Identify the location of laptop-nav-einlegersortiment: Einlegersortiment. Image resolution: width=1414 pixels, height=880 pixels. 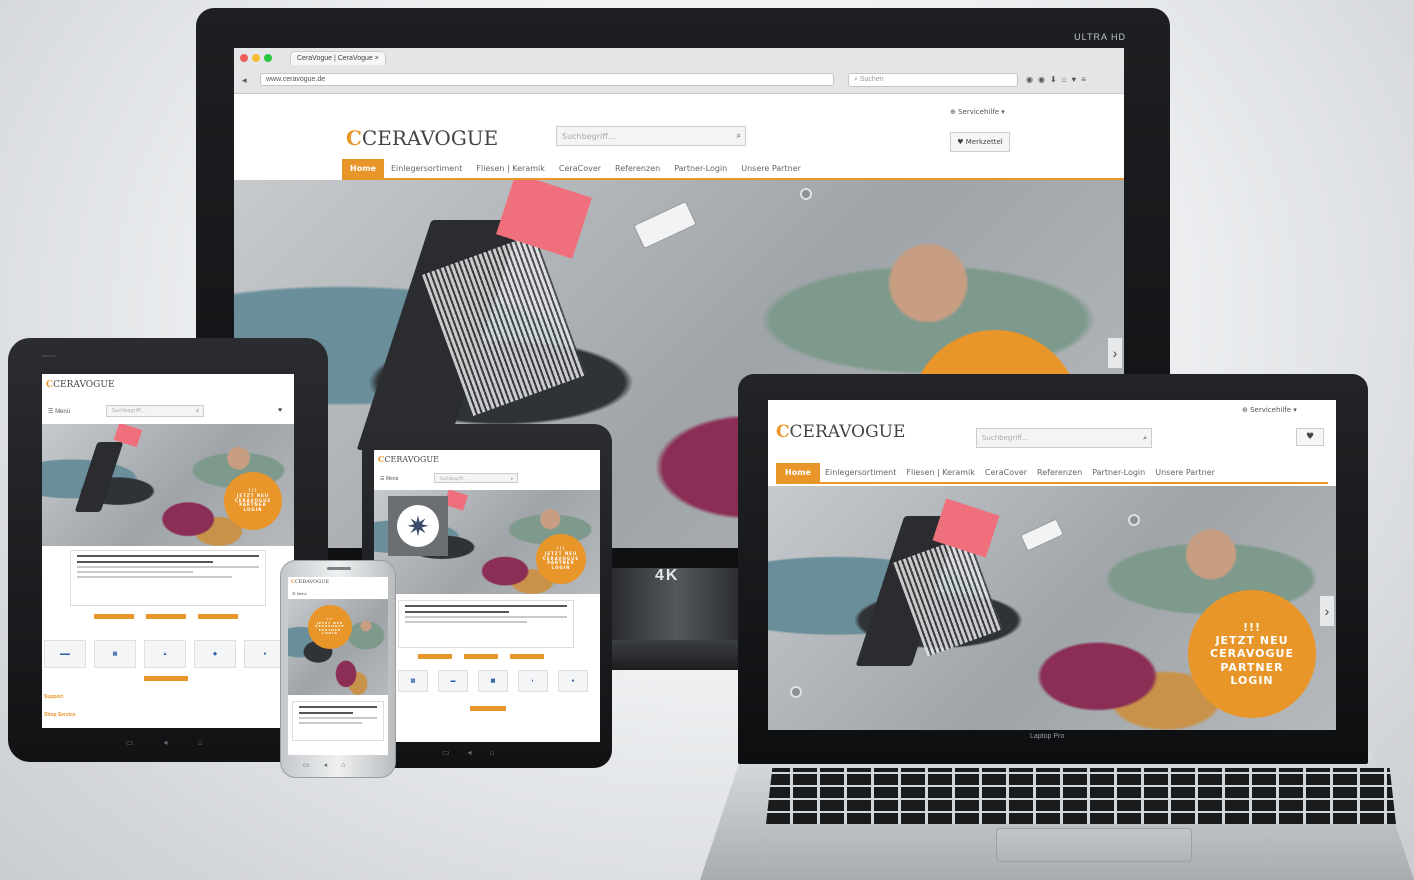
(860, 472).